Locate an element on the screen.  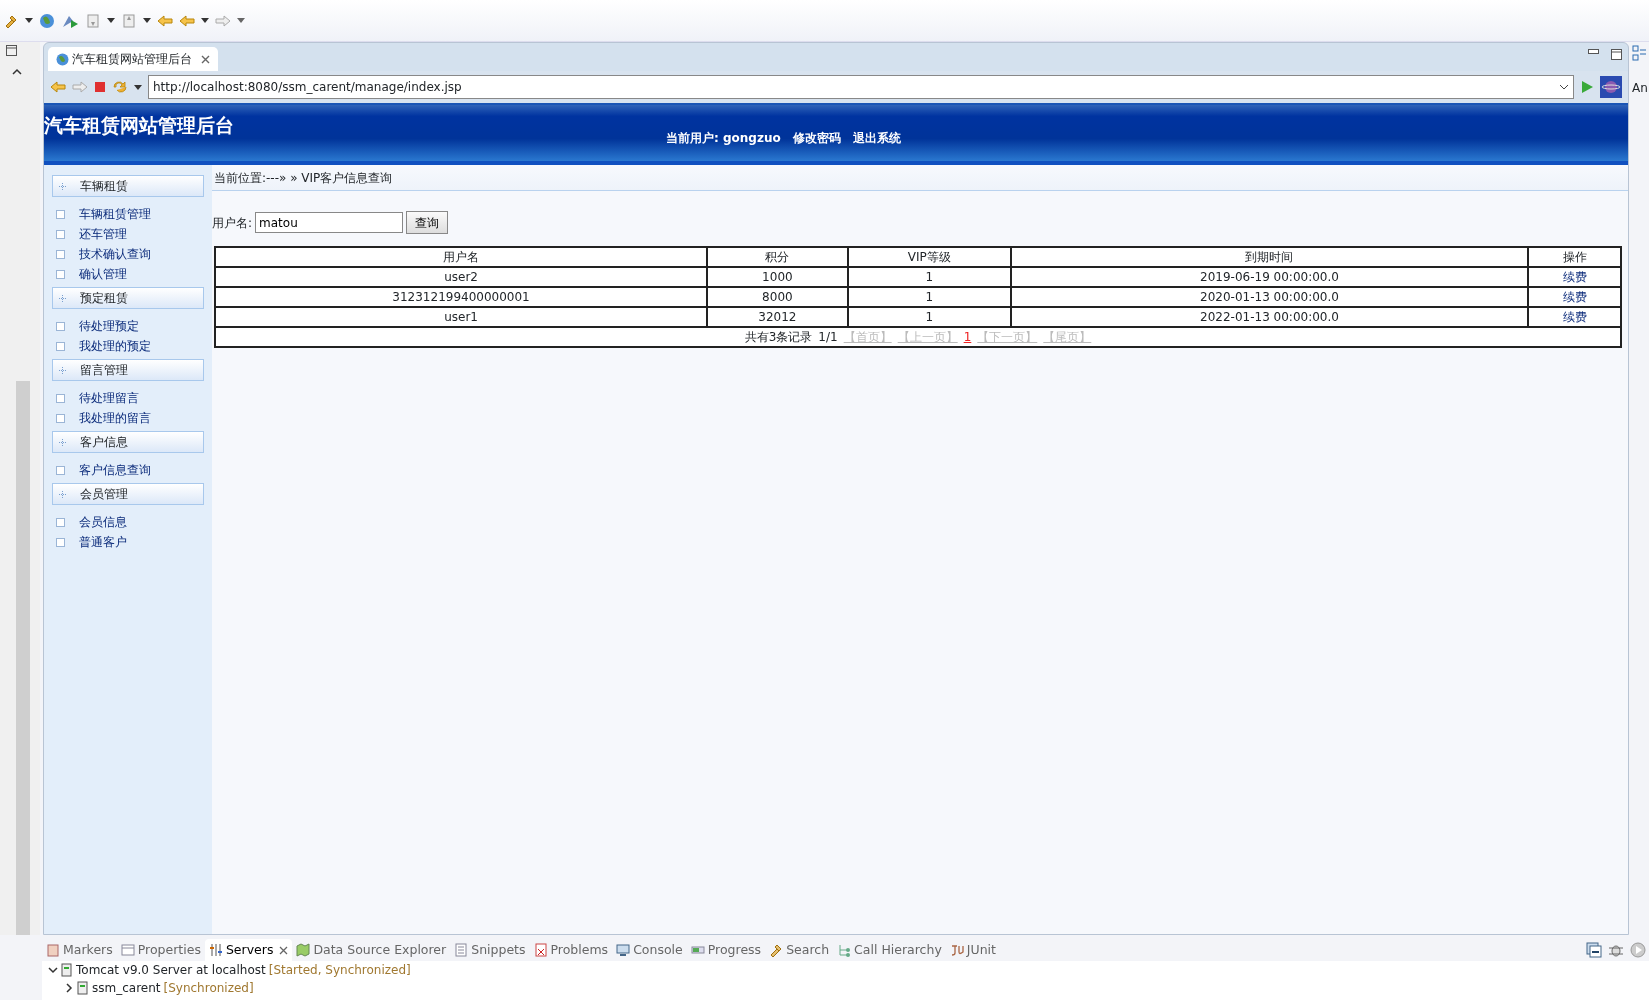
panel-tab: Snippets is located at coordinates (490, 950).